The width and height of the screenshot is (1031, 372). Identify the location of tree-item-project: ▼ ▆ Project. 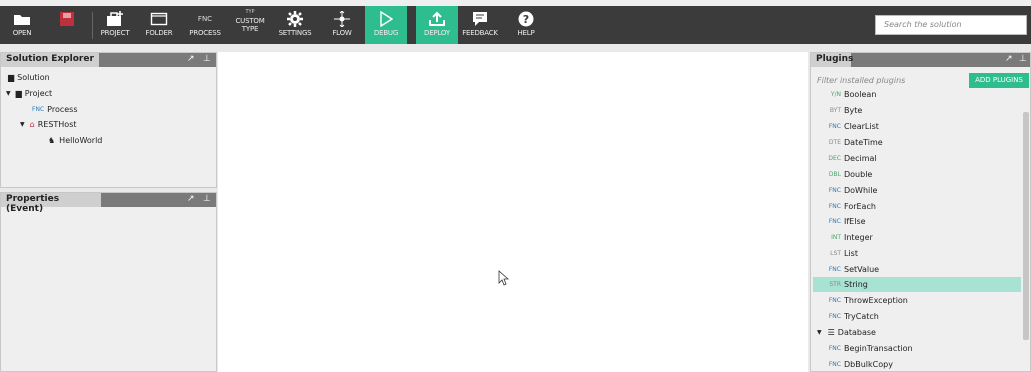
(29, 93).